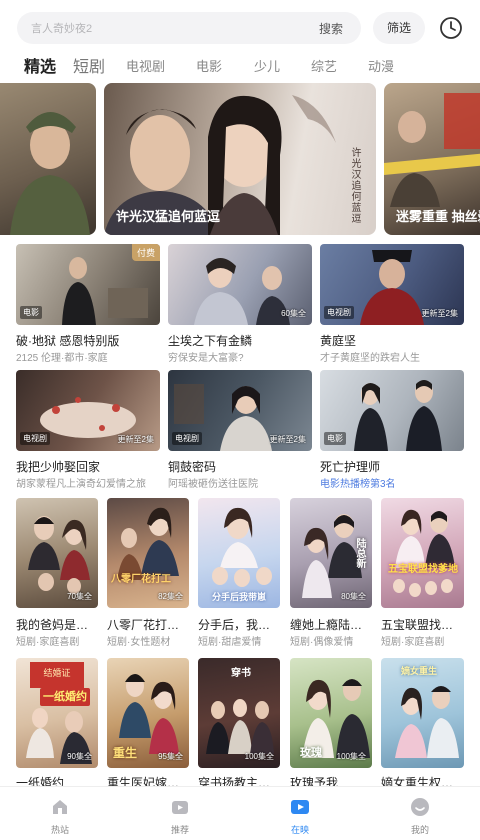 The height and width of the screenshot is (840, 480). What do you see at coordinates (179, 830) in the screenshot?
I see `nav-label: 推荐` at bounding box center [179, 830].